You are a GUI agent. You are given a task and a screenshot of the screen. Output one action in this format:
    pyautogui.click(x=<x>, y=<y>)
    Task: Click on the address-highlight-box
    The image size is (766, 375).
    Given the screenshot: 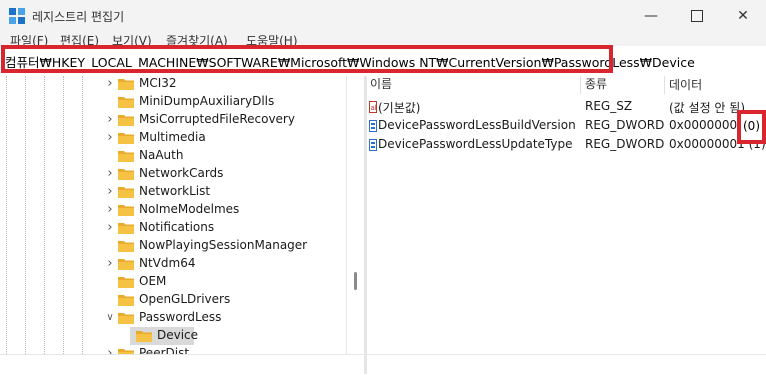 What is the action you would take?
    pyautogui.click(x=307, y=59)
    